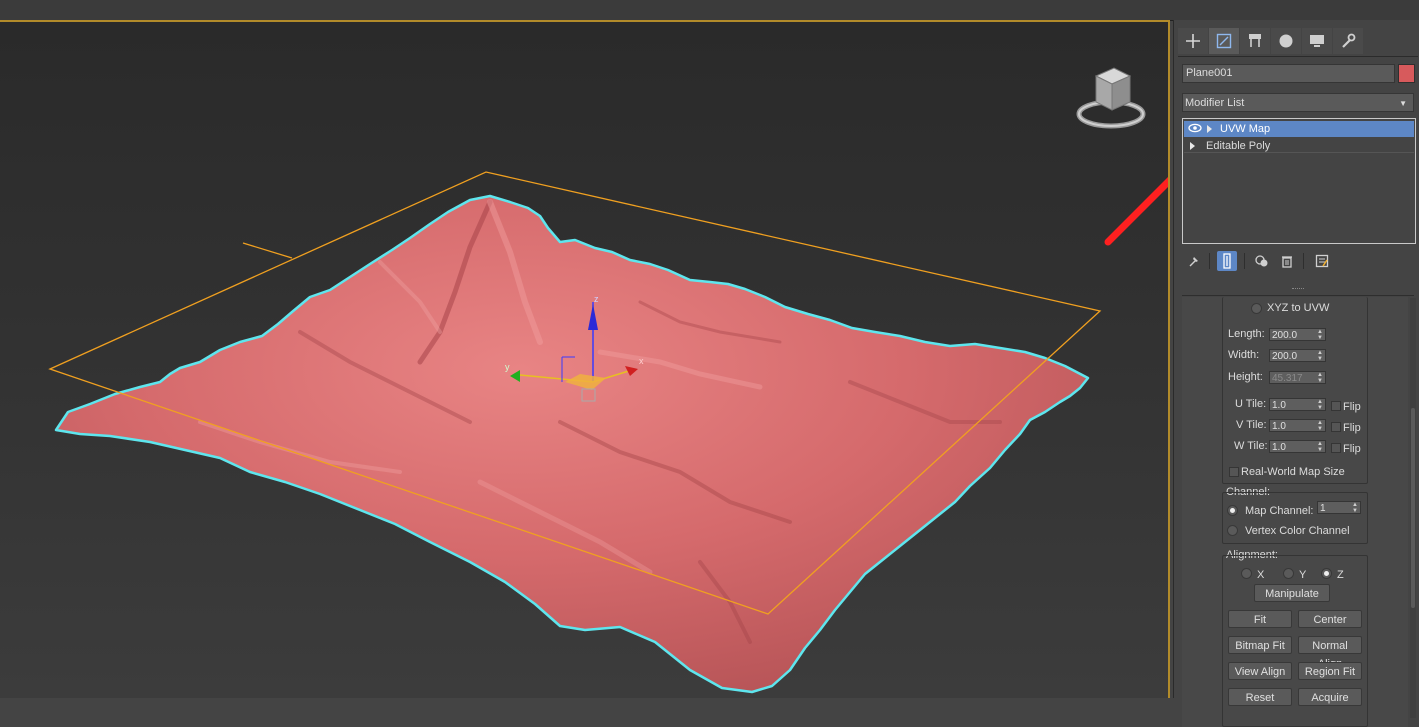 This screenshot has width=1419, height=727. I want to click on hierarchy-tab, so click(1255, 41).